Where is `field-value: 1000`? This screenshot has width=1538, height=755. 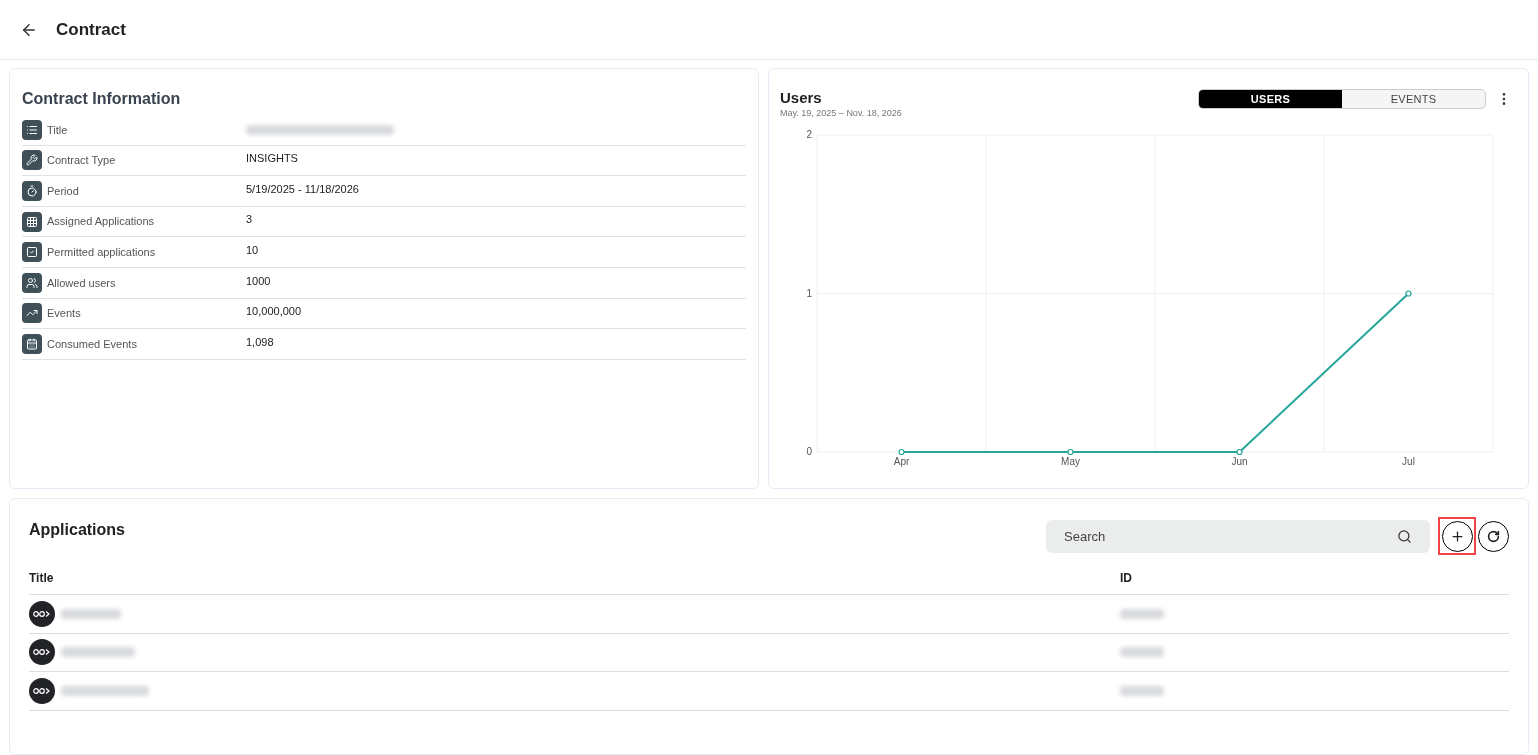 field-value: 1000 is located at coordinates (258, 281).